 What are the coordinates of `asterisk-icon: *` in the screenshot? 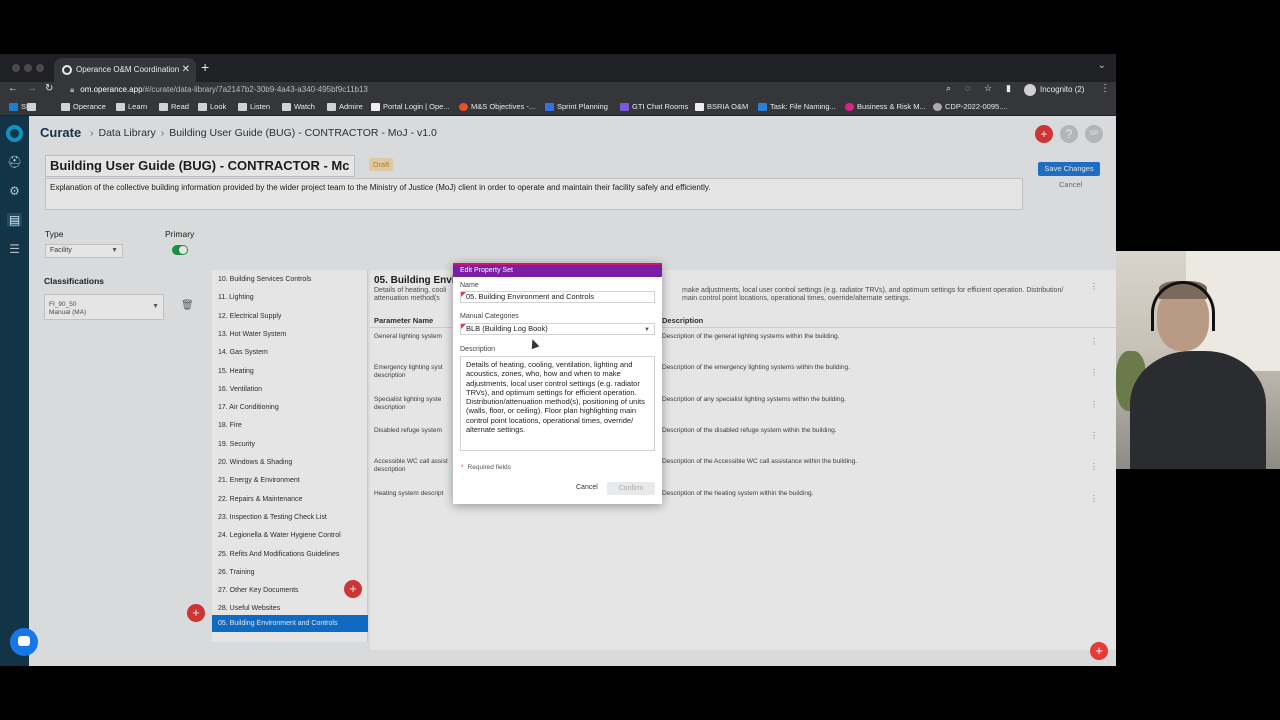 It's located at (462, 467).